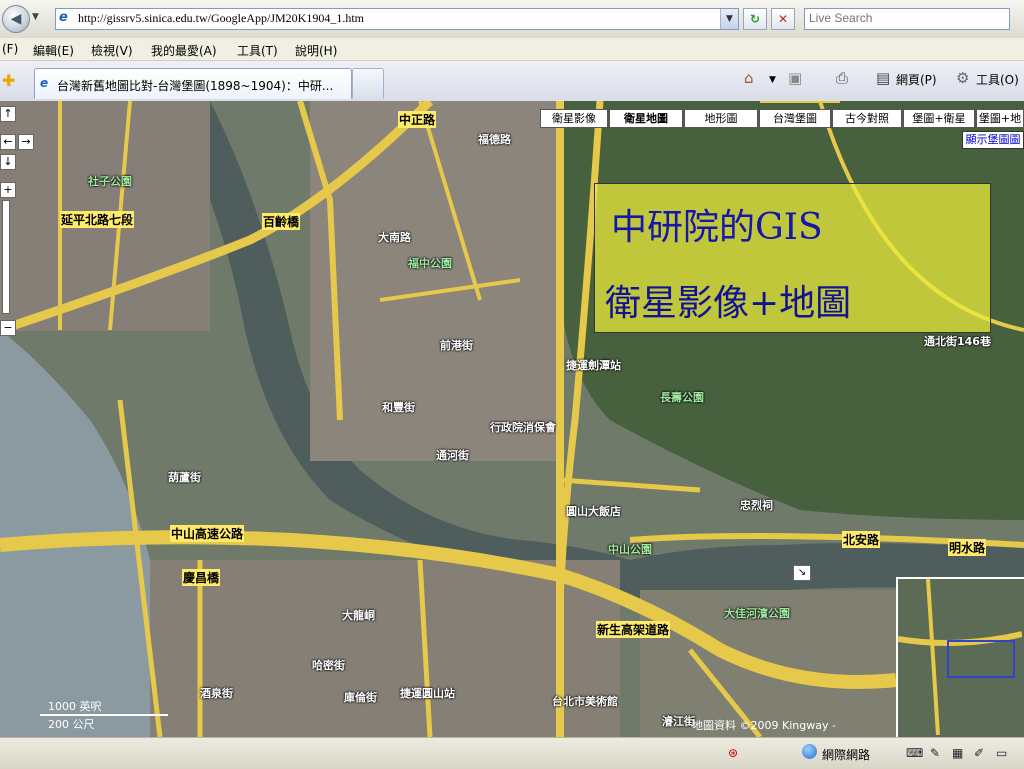 Image resolution: width=1024 pixels, height=769 pixels. I want to click on map-tab-past-present: 古今對照, so click(867, 118).